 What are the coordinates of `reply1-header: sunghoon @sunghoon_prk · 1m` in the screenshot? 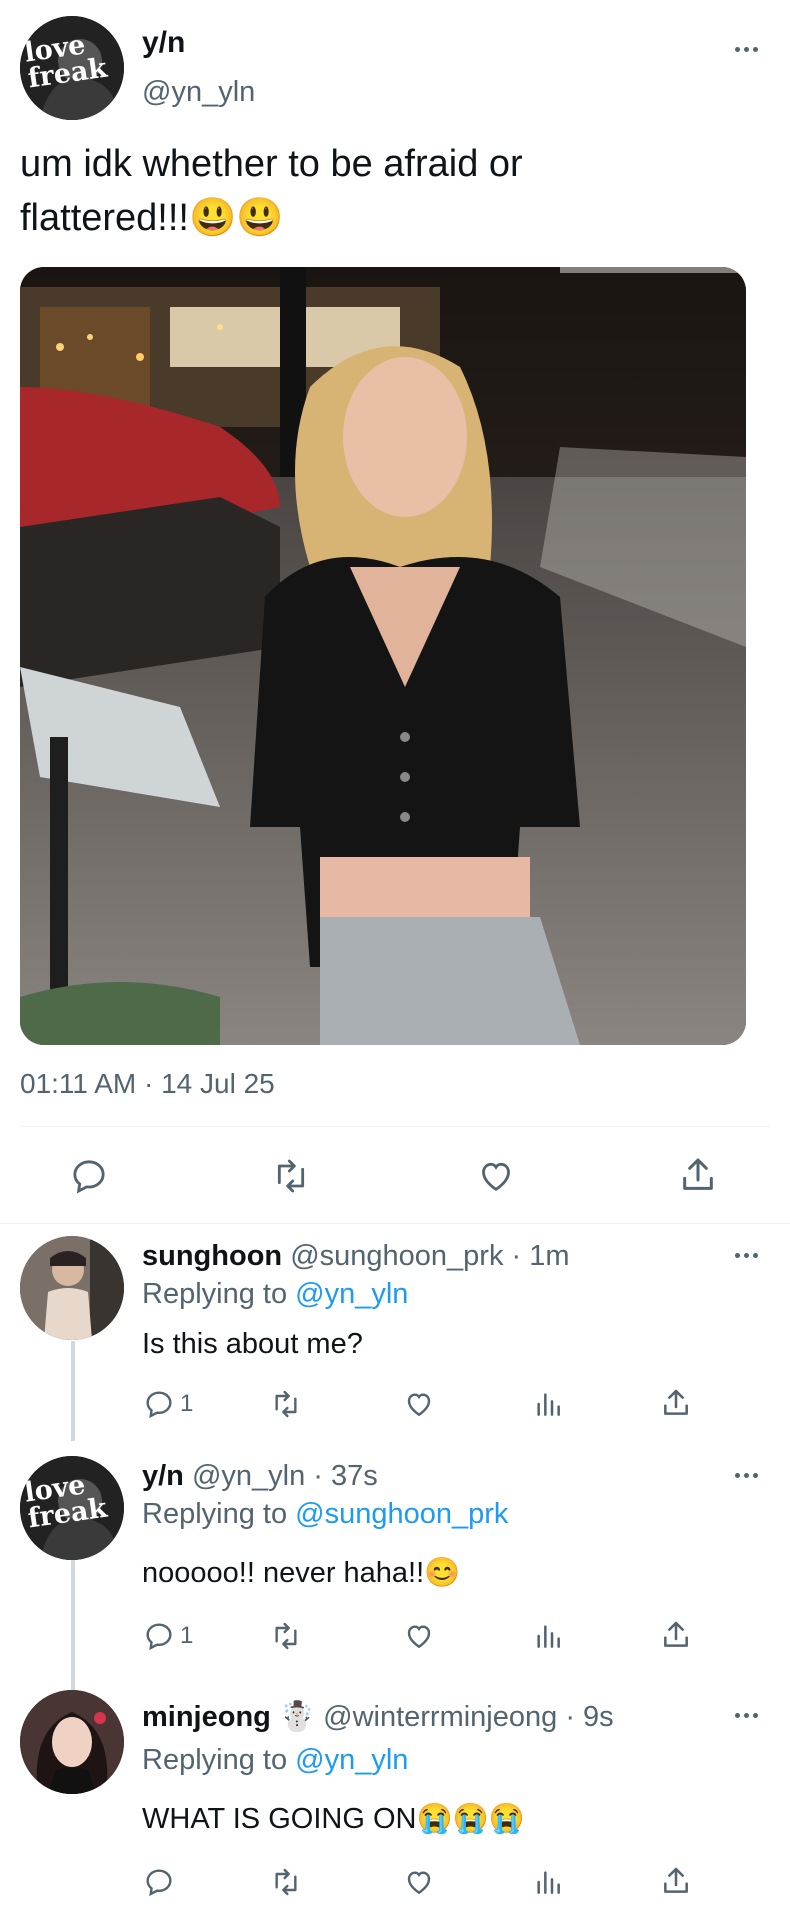 It's located at (356, 1256).